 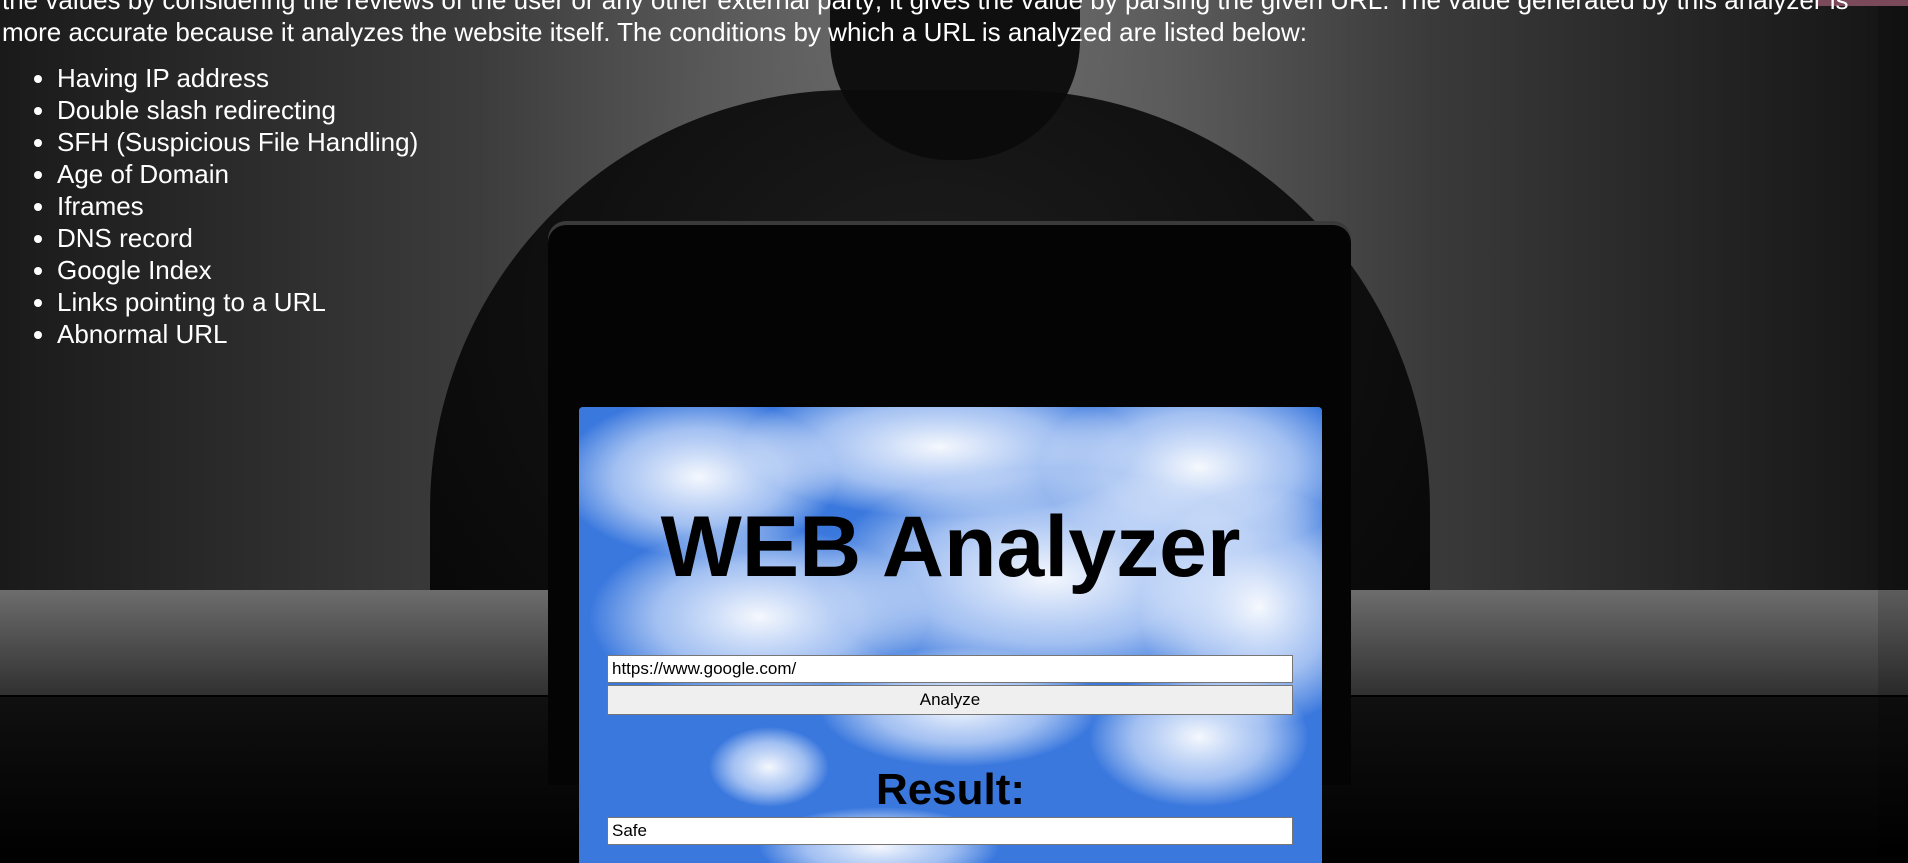 What do you see at coordinates (968, 206) in the screenshot?
I see `list-item: Iframes` at bounding box center [968, 206].